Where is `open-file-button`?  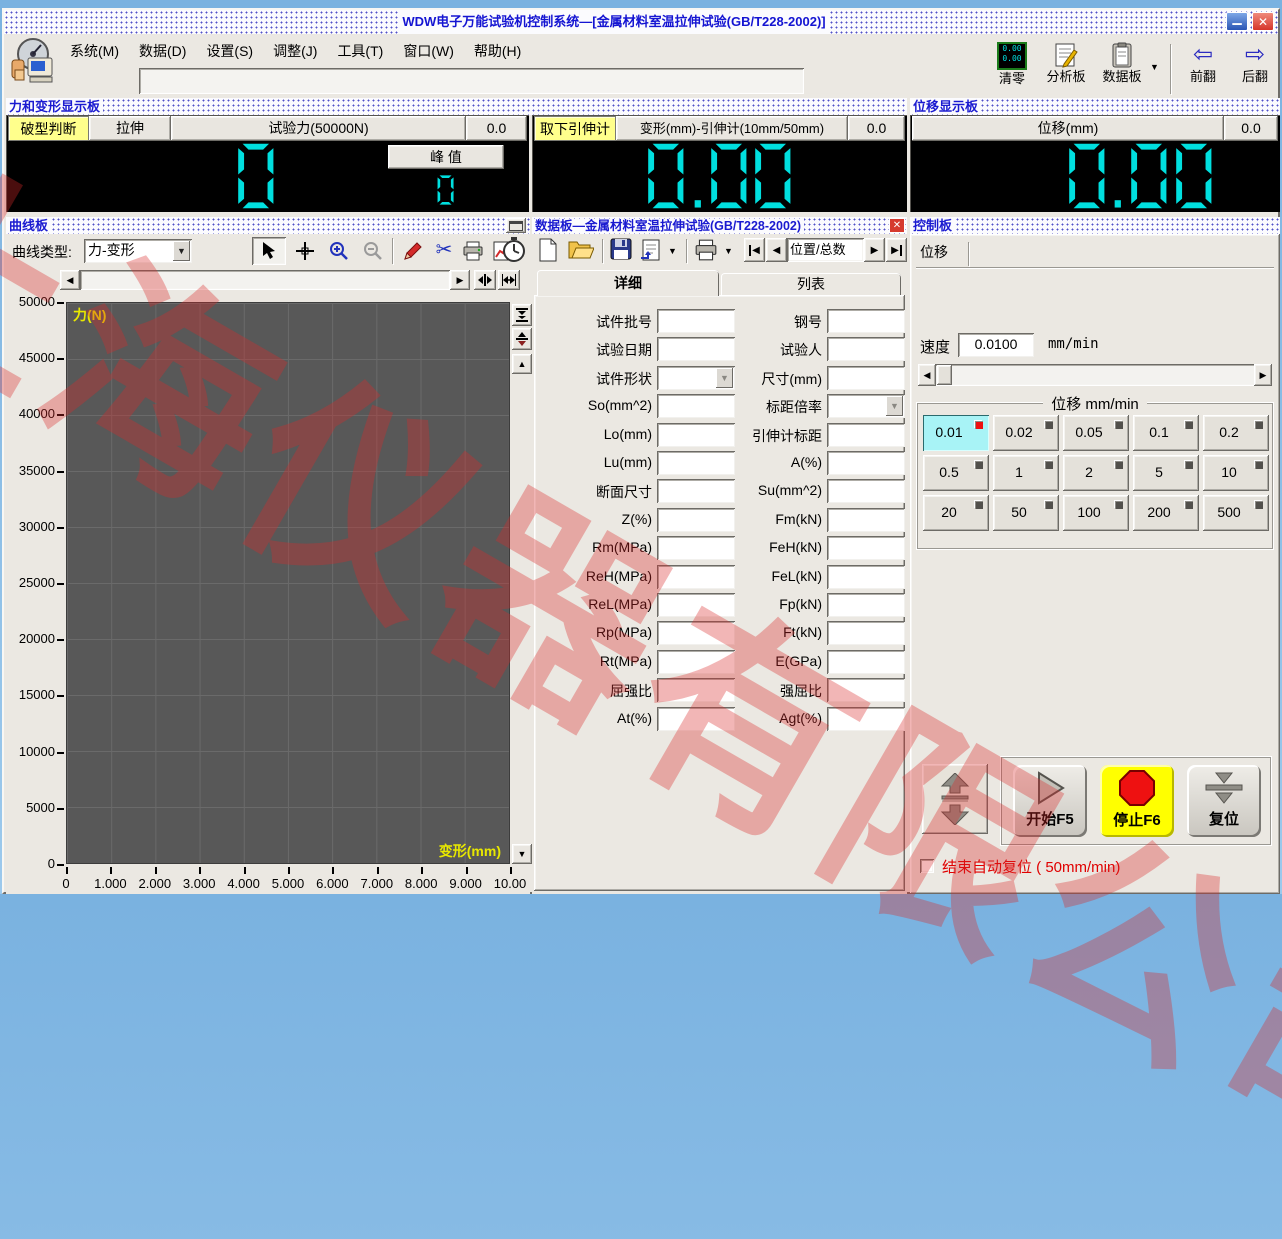 open-file-button is located at coordinates (582, 251).